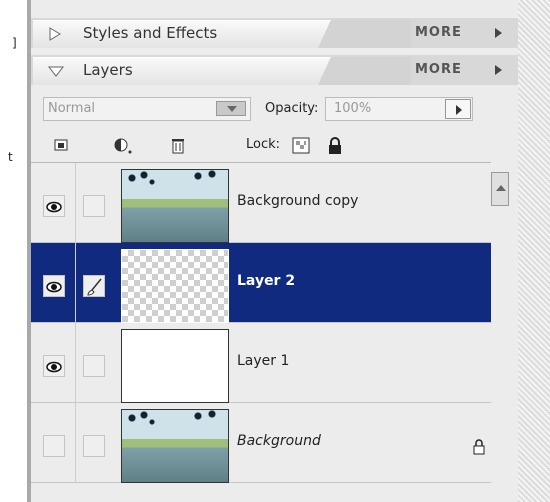 The image size is (550, 502). What do you see at coordinates (292, 108) in the screenshot?
I see `opacity-label: Opacity:` at bounding box center [292, 108].